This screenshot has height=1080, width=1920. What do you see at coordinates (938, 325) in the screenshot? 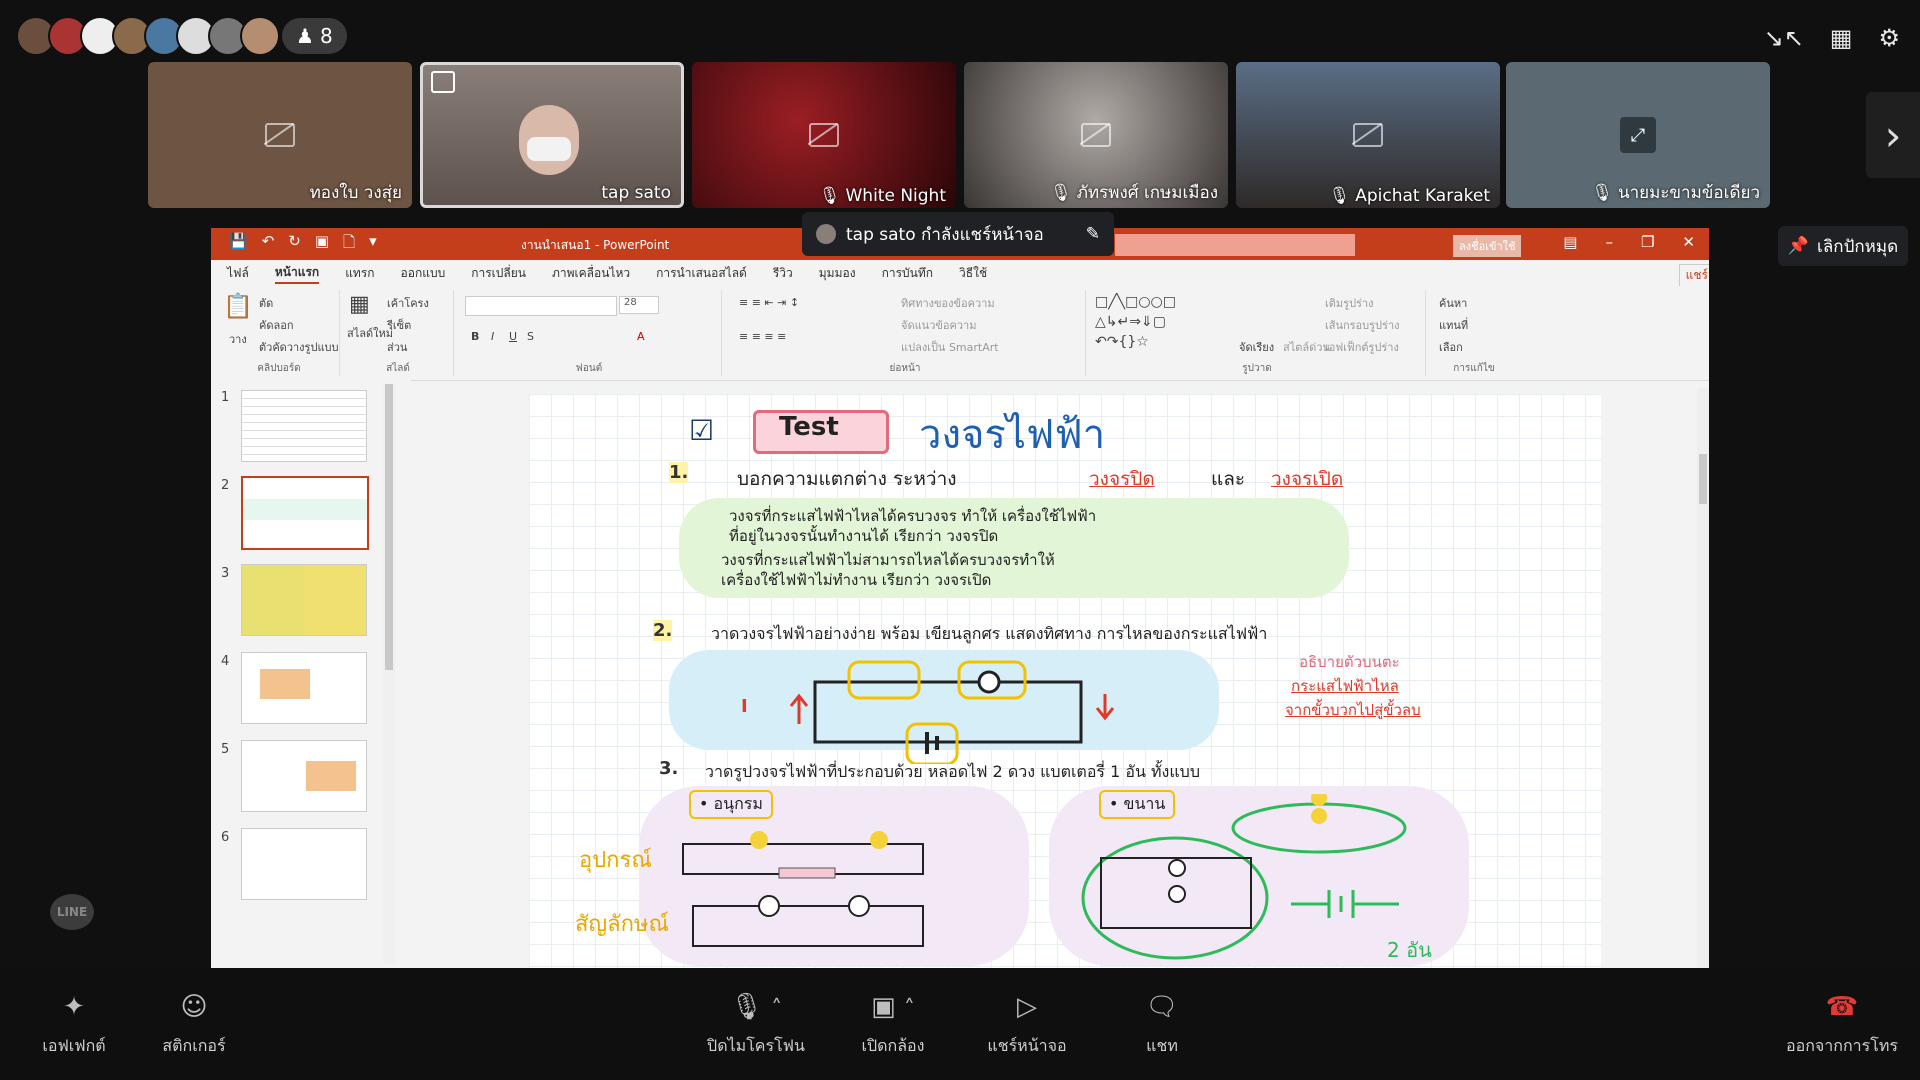
I see `align-text-button: จัดแนวข้อความ` at bounding box center [938, 325].